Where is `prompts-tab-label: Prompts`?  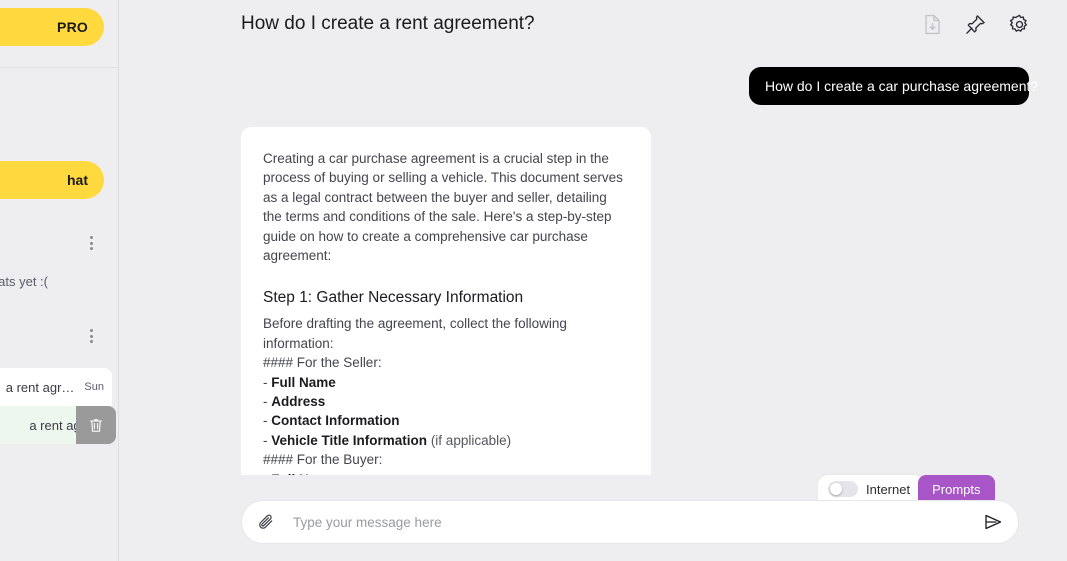
prompts-tab-label: Prompts is located at coordinates (956, 489).